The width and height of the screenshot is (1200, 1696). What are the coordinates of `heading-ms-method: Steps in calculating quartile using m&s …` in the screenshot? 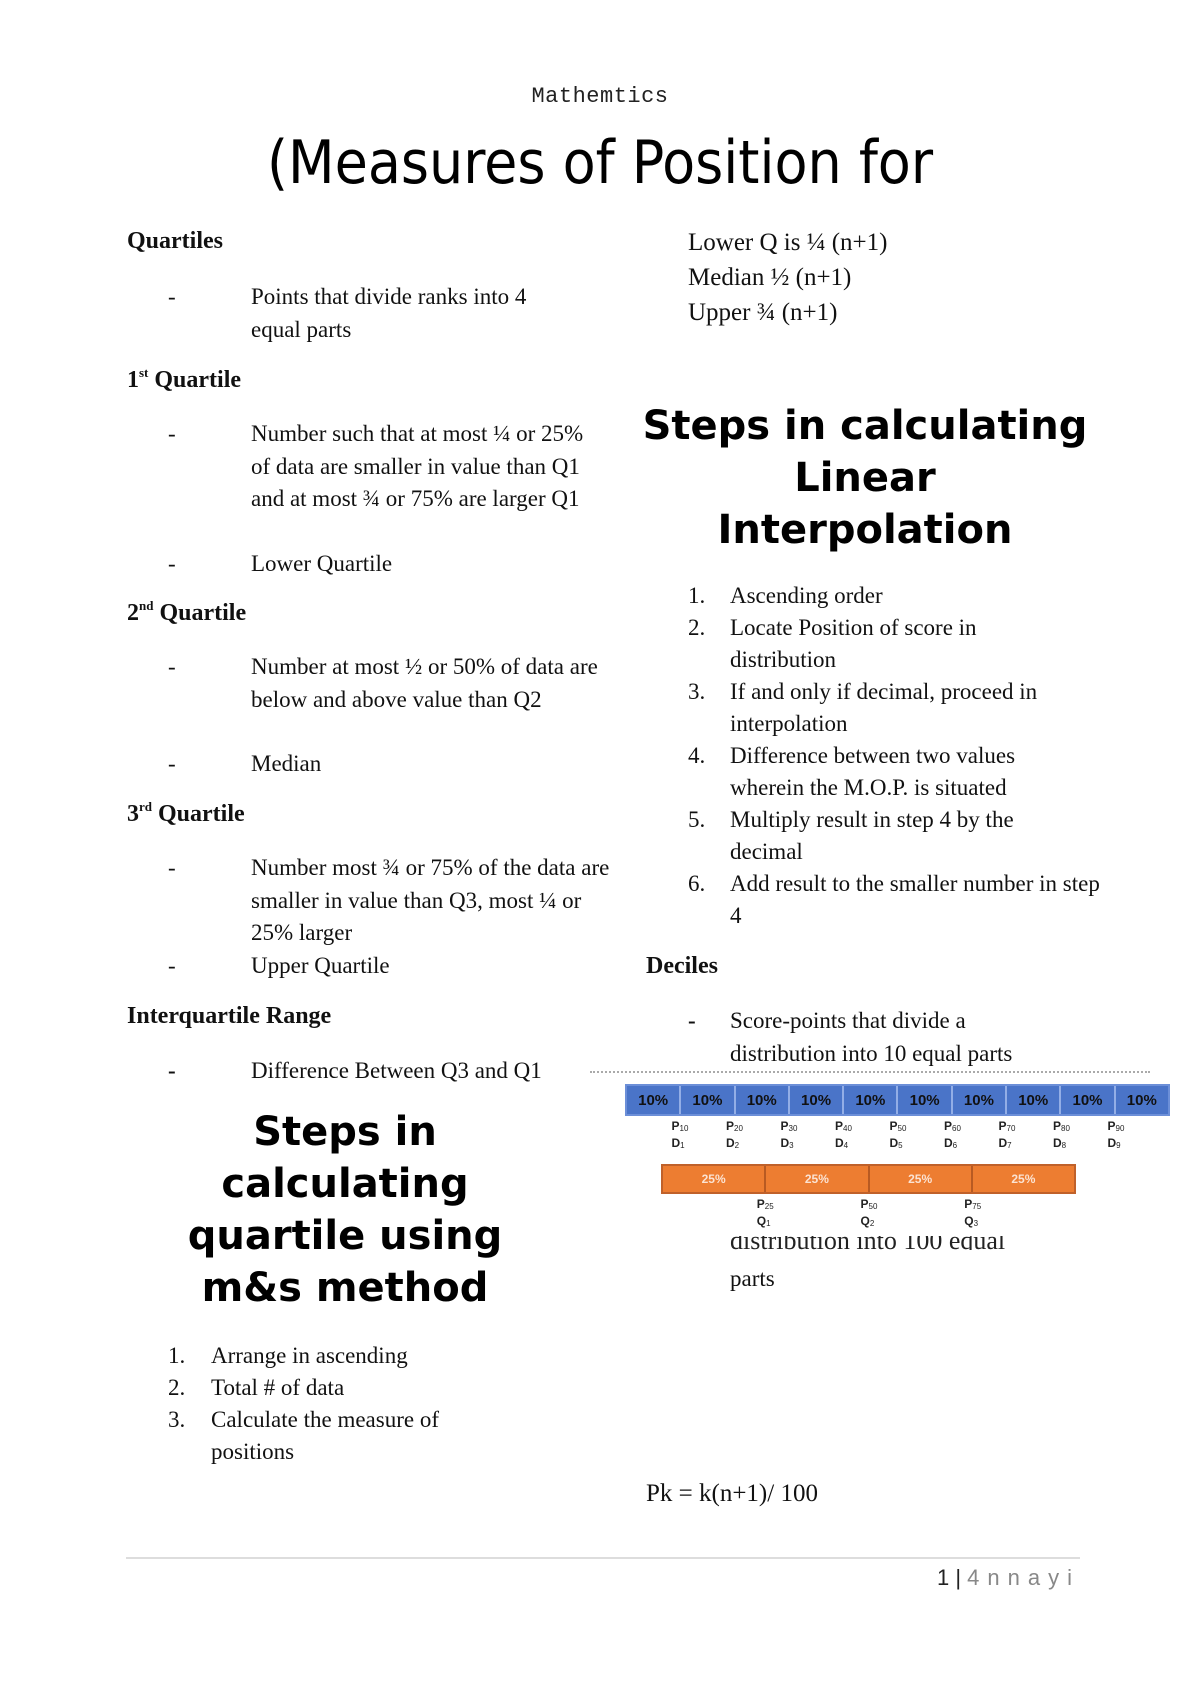 It's located at (345, 1210).